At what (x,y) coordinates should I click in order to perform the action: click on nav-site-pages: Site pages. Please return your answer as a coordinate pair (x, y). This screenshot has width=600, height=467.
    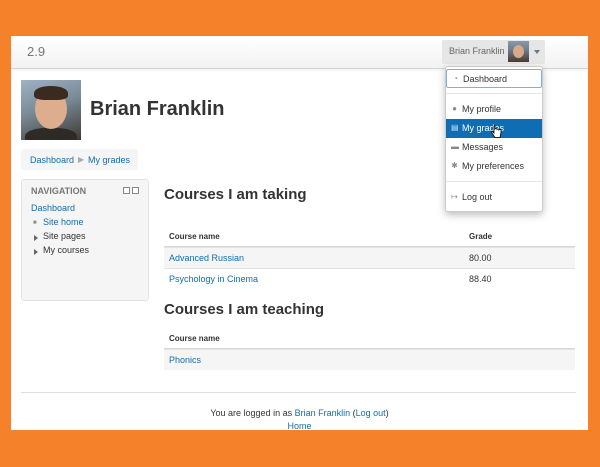
    Looking at the image, I should click on (64, 236).